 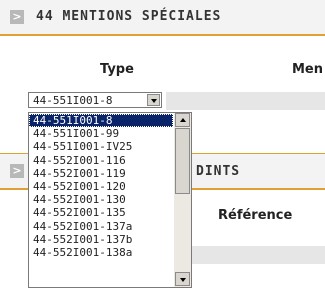 What do you see at coordinates (129, 16) in the screenshot?
I see `section-title: 44 MENTIONS SPÉCIALES` at bounding box center [129, 16].